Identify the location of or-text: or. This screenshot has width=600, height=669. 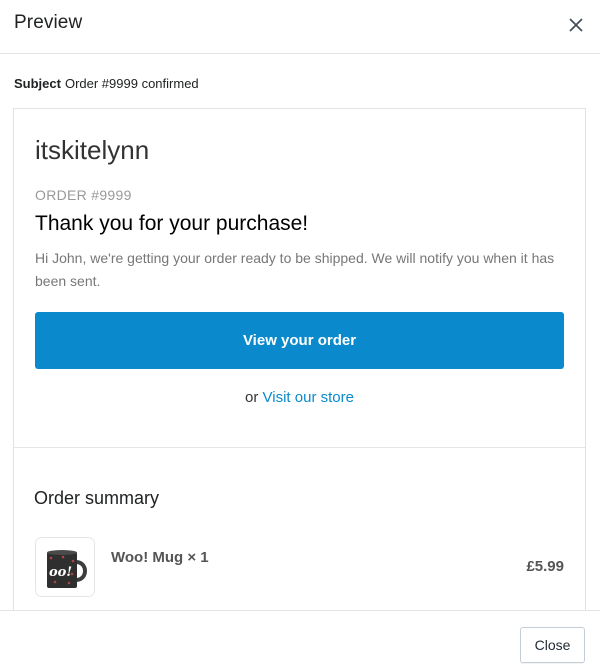
(252, 397).